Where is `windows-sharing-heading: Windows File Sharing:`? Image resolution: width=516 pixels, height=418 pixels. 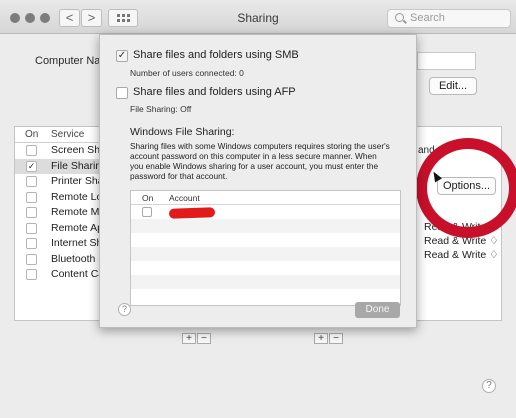
windows-sharing-heading: Windows File Sharing: is located at coordinates (182, 132).